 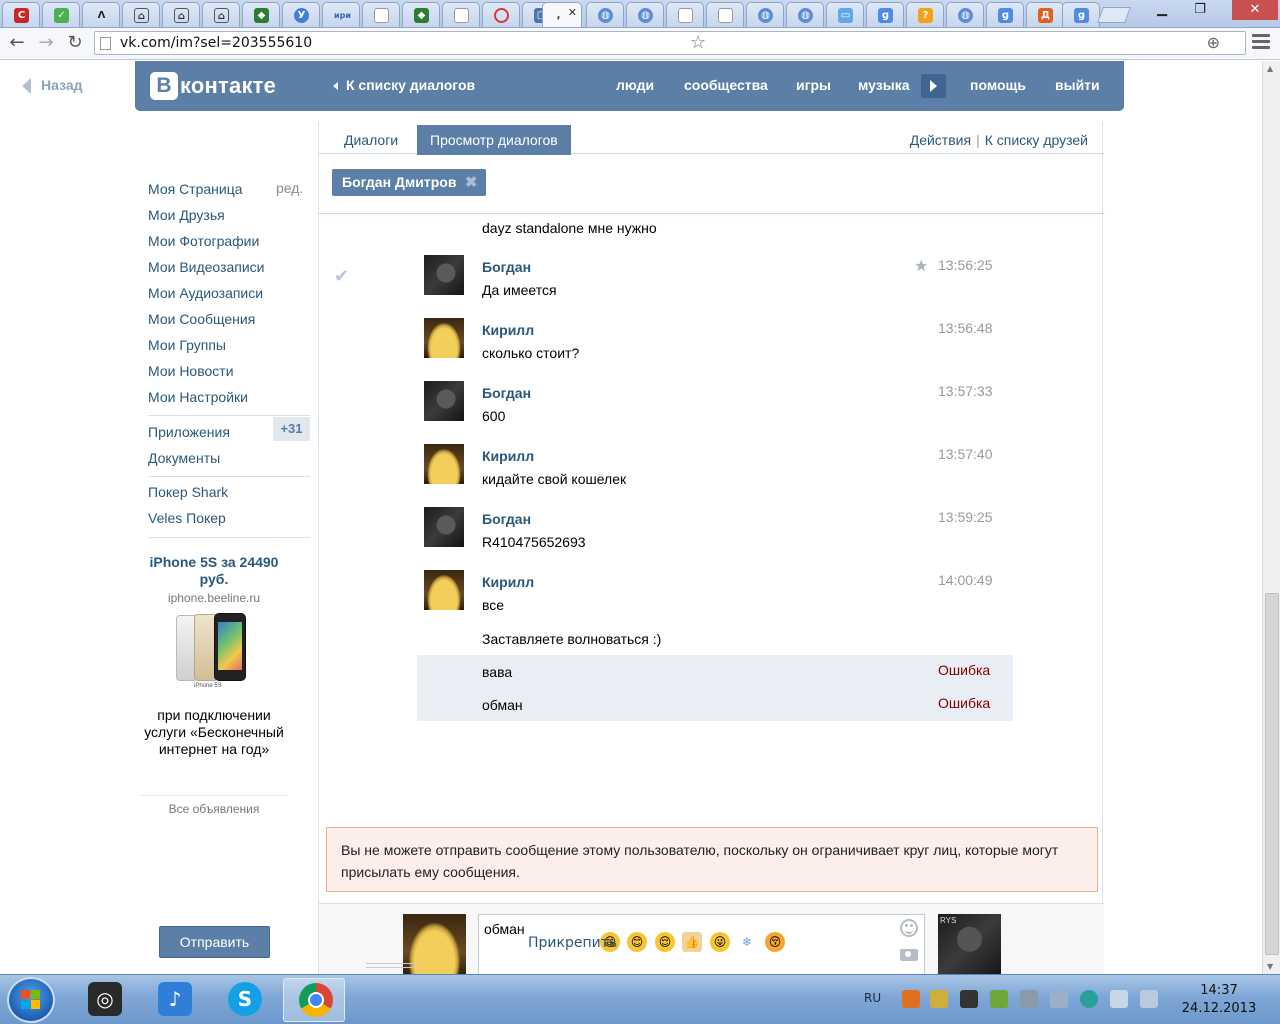 What do you see at coordinates (1270, 966) in the screenshot?
I see `scroll-down-icon: ▼` at bounding box center [1270, 966].